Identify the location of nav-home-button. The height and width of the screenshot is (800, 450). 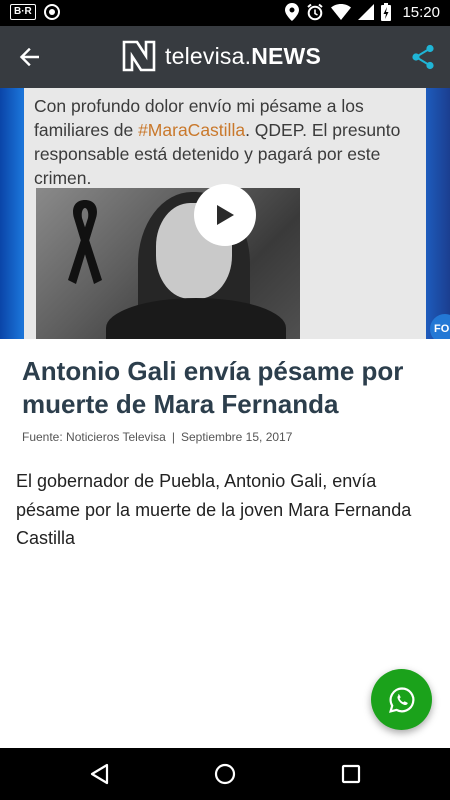
(225, 774).